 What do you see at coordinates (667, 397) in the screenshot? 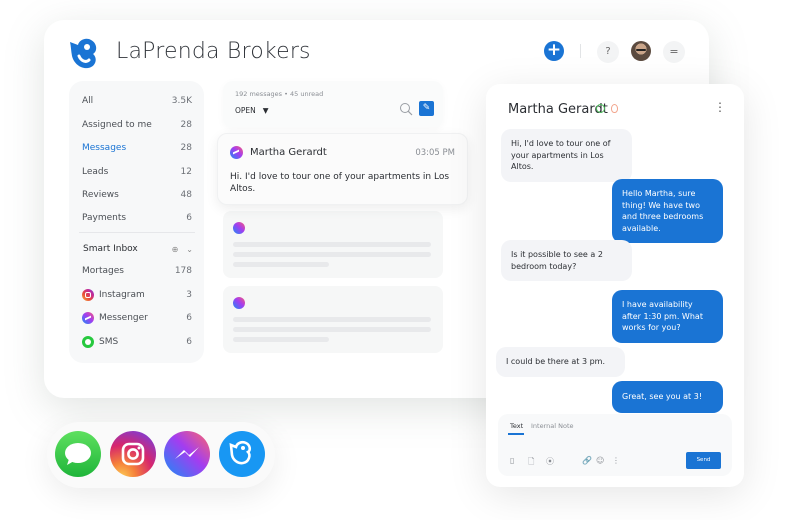
I see `message-outgoing: Great, see you at 3!` at bounding box center [667, 397].